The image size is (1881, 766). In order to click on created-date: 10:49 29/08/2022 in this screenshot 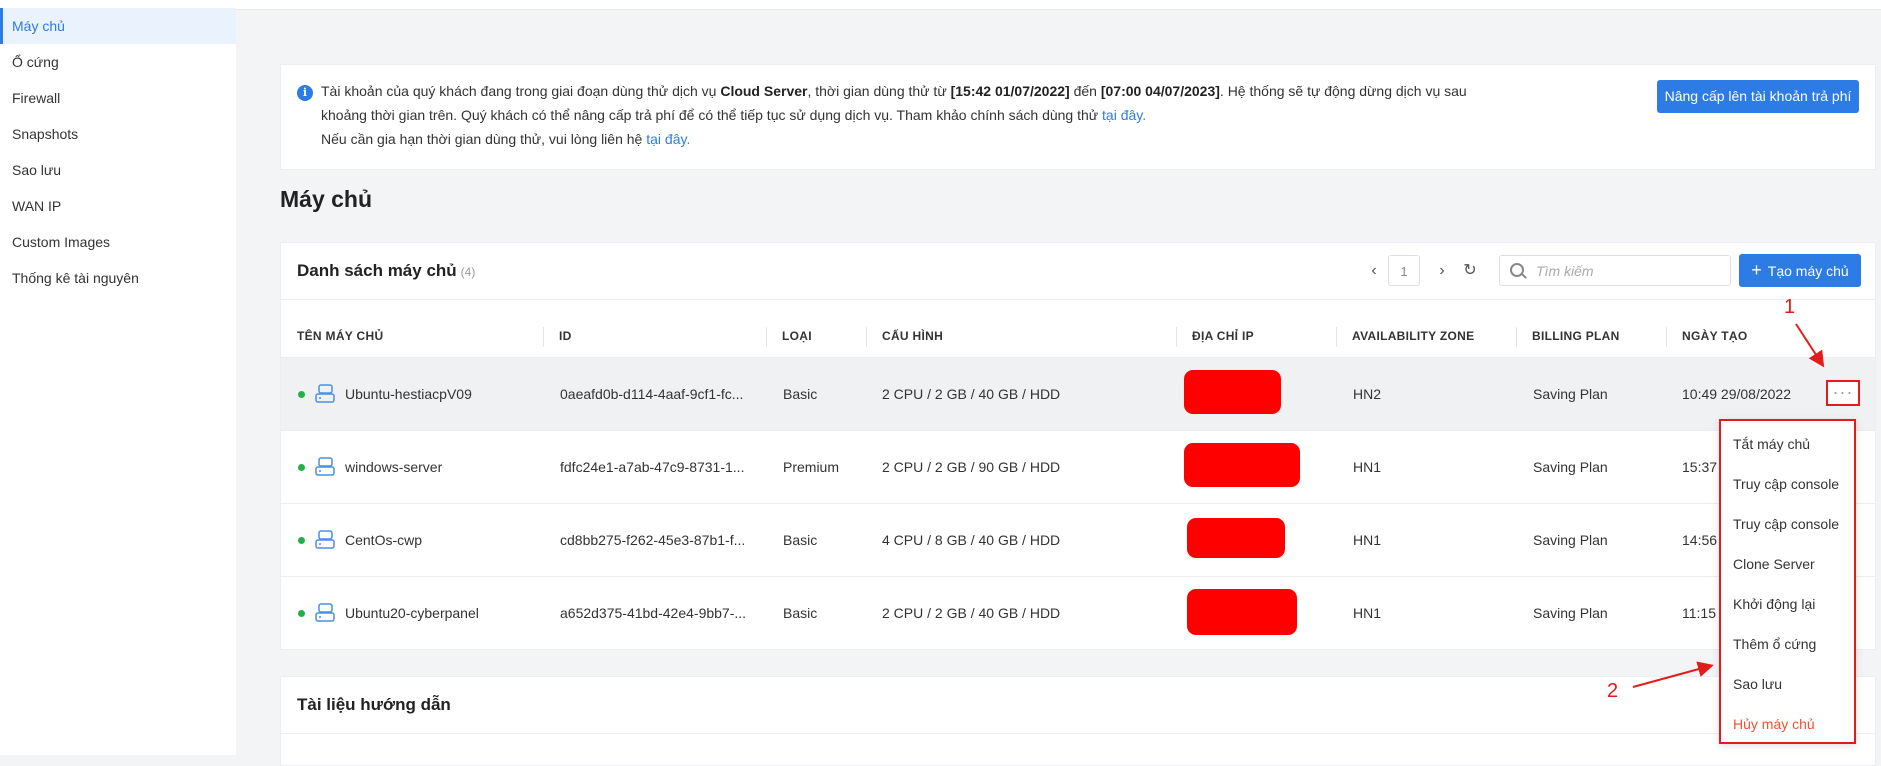, I will do `click(1736, 394)`.